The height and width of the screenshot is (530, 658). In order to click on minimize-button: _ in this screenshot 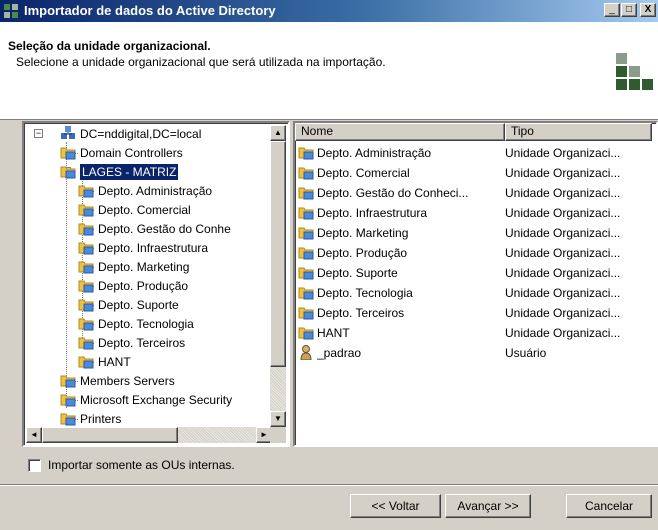, I will do `click(612, 10)`.